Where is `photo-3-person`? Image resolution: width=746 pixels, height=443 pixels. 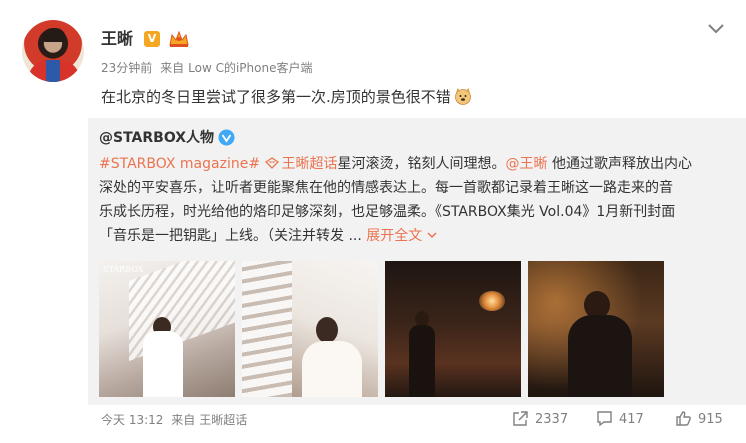
photo-3-person is located at coordinates (422, 361).